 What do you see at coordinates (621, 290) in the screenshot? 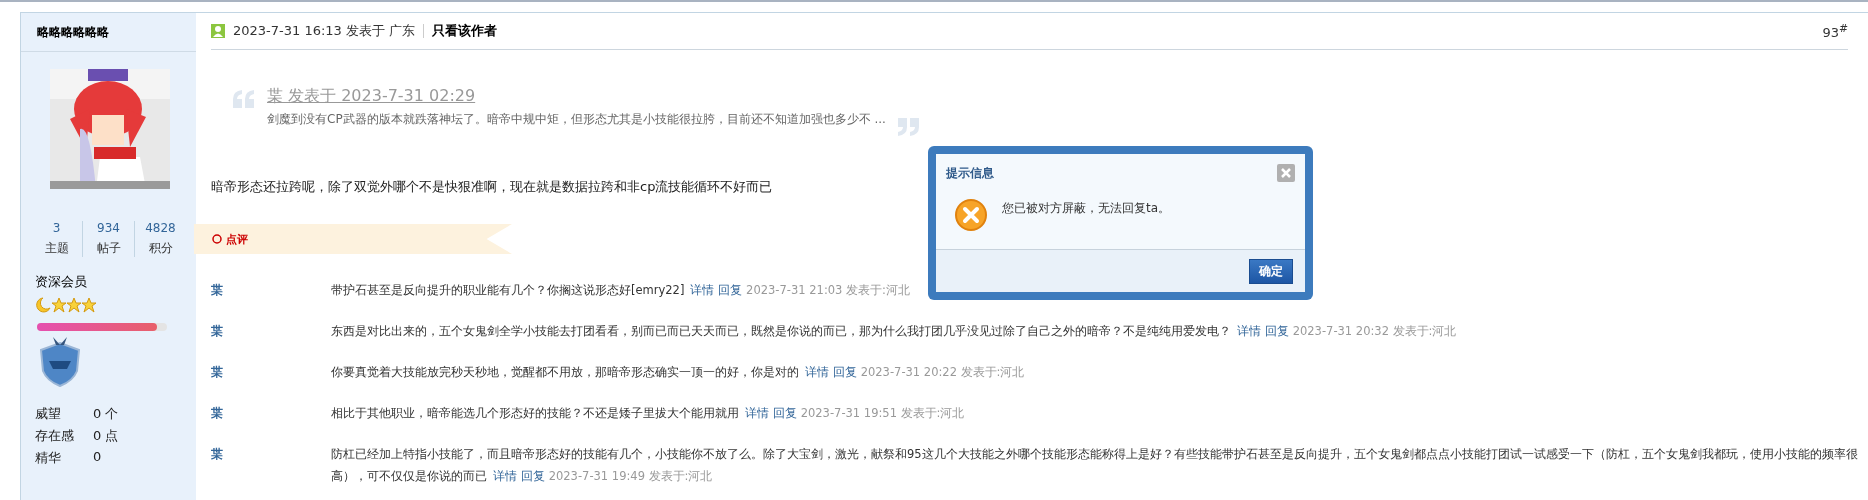
I see `comment-text: 带护石甚至是反向提升的职业能有几个？你搁这说形态好[emry22] 详情 回复 2023-7-31 21:03 发表于:河北` at bounding box center [621, 290].